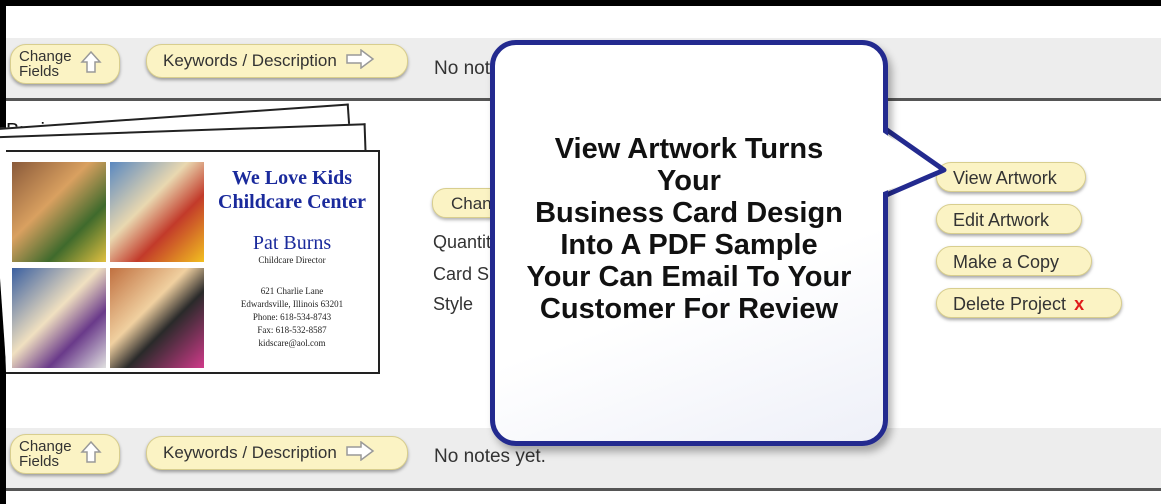 The height and width of the screenshot is (504, 1161). I want to click on delete-project-button: Delete Project x, so click(1029, 303).